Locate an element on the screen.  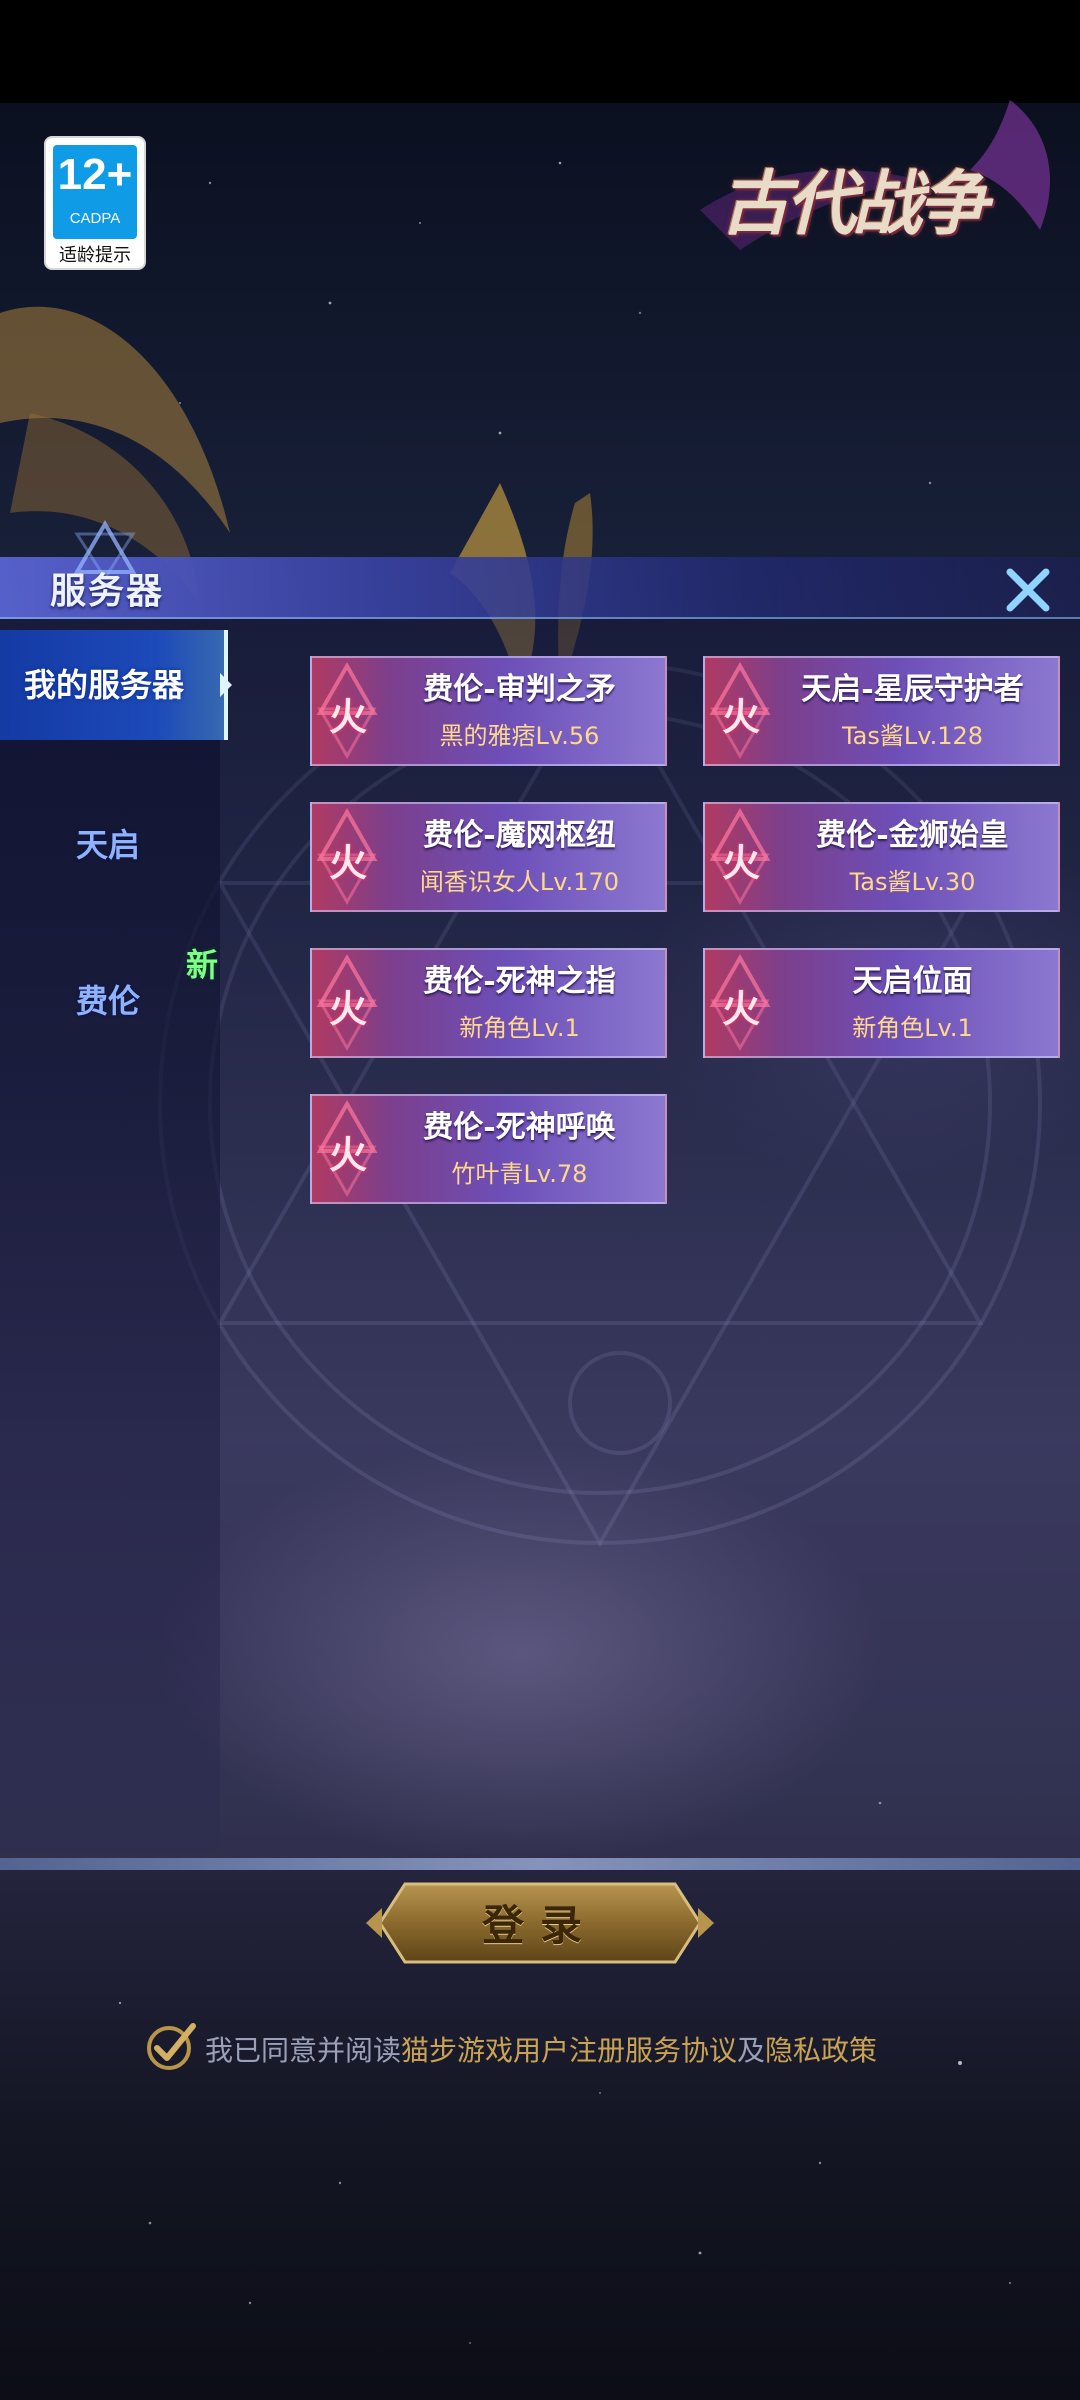
age-rating-badge: 12+ CADPA 适龄提示 is located at coordinates (95, 203).